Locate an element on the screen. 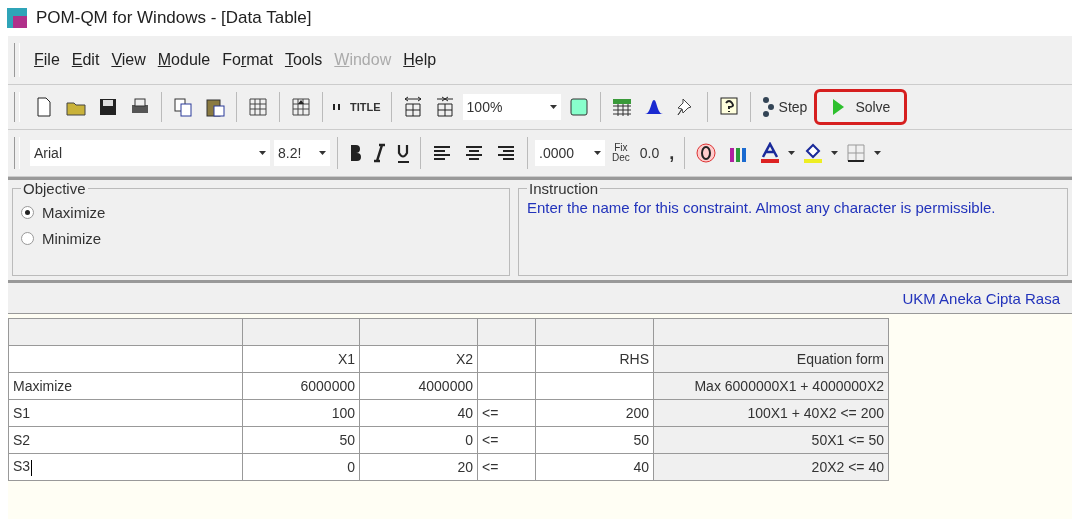 The image size is (1072, 519). fix-decimals-button: Fix Dec is located at coordinates (621, 153).